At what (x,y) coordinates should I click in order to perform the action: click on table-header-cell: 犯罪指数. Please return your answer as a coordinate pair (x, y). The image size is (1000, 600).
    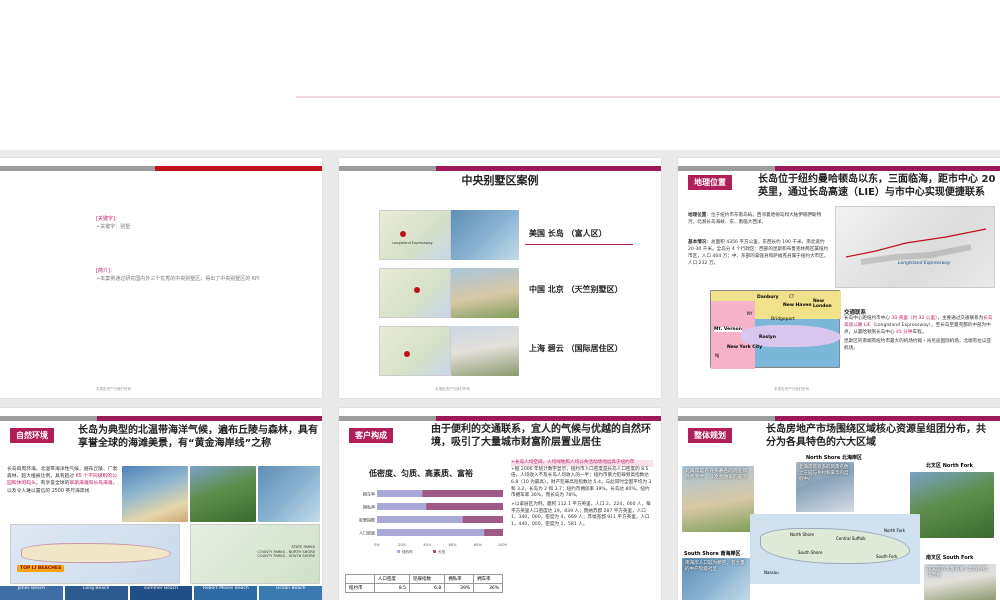
    Looking at the image, I should click on (427, 579).